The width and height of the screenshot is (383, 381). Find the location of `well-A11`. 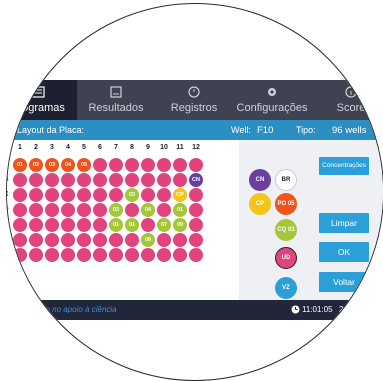

well-A11 is located at coordinates (180, 165).